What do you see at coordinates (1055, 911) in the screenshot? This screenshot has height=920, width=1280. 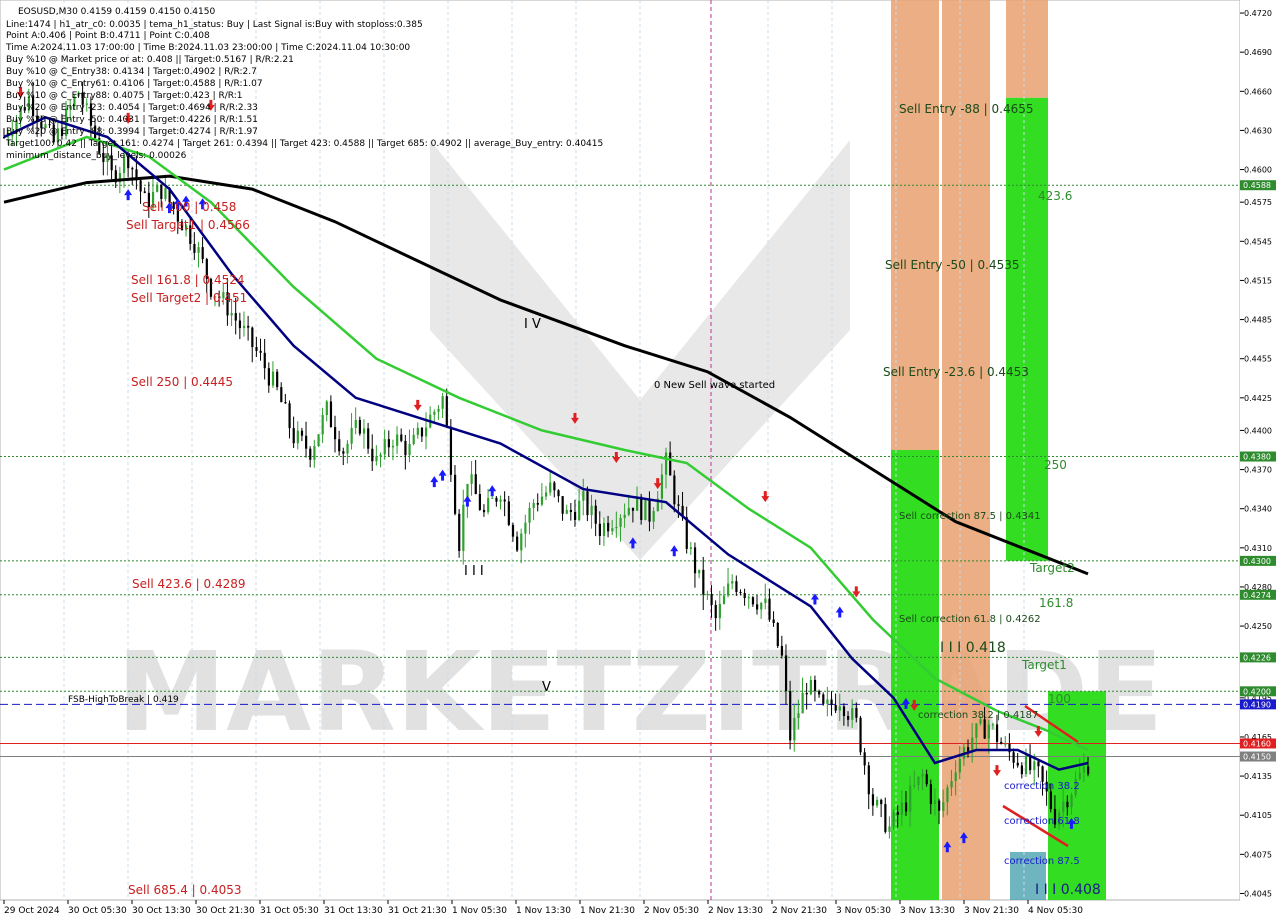 I see `time-tick-label: 4 Nov 05:30` at bounding box center [1055, 911].